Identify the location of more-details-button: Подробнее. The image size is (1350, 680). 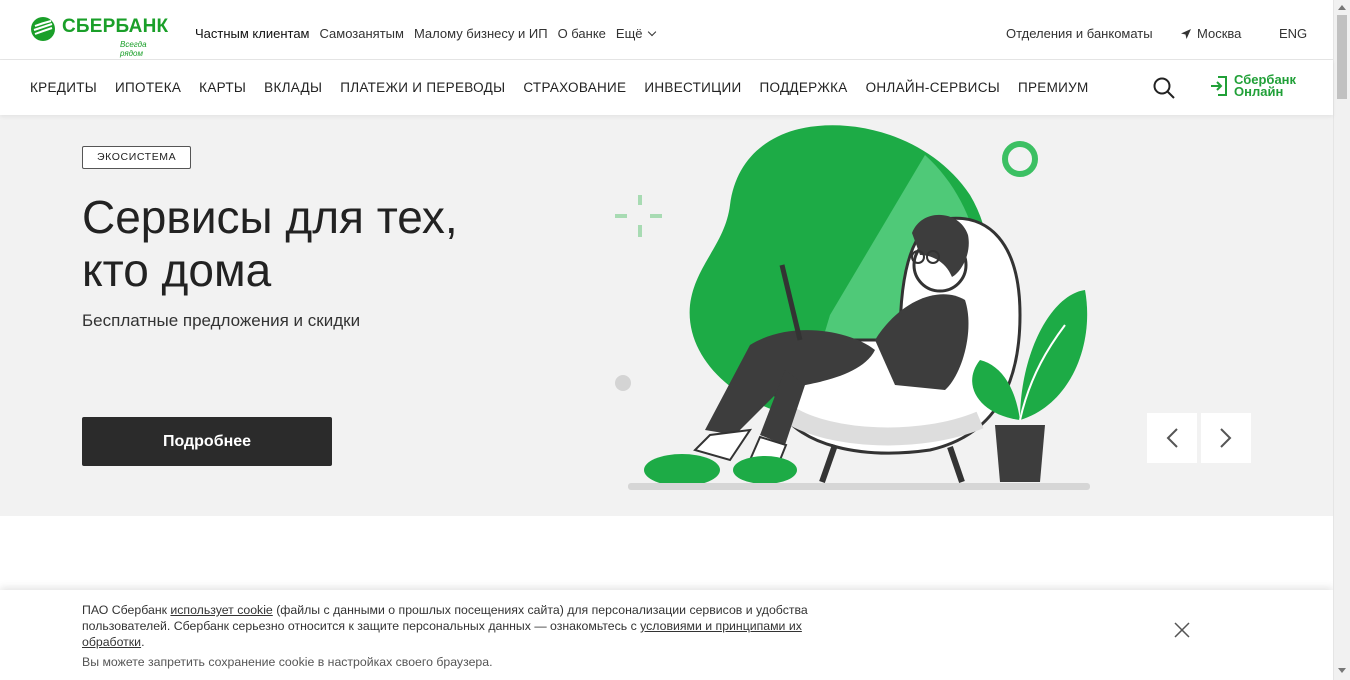
(207, 441).